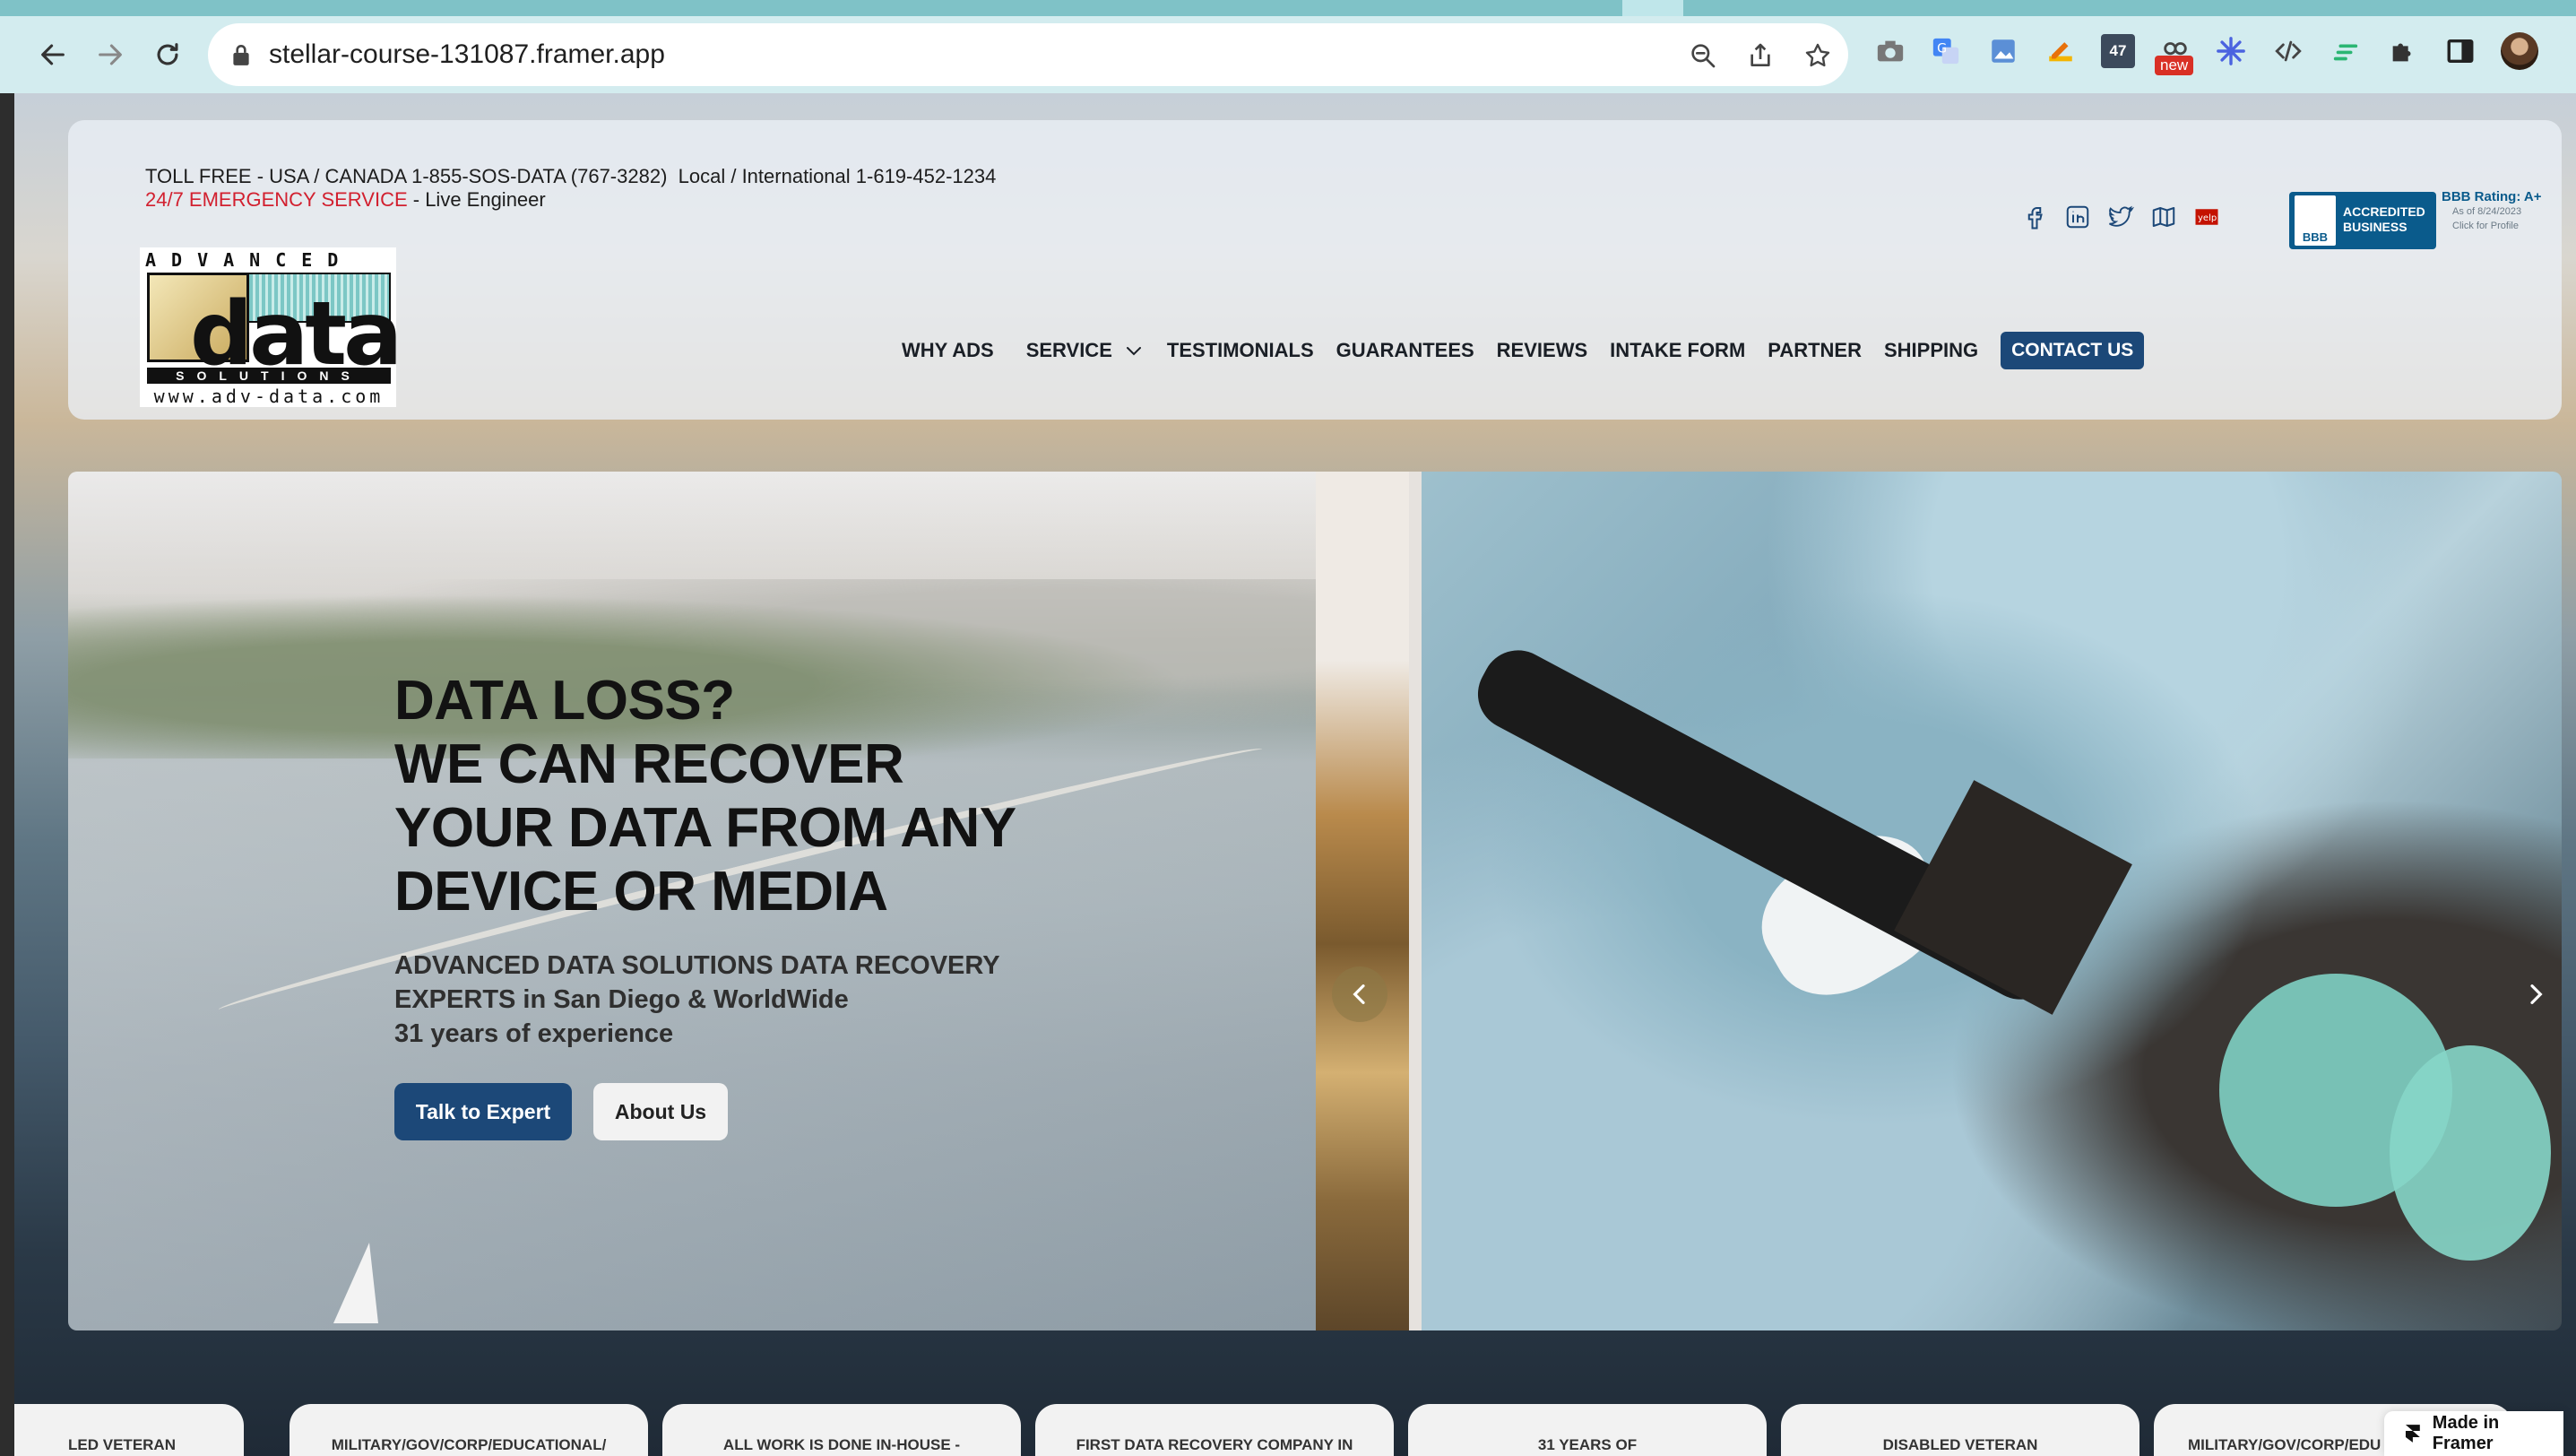 The width and height of the screenshot is (2576, 1456). Describe the element at coordinates (2384, 219) in the screenshot. I see `bbb-accredited-text: ACCREDITED BUSINESS` at that location.